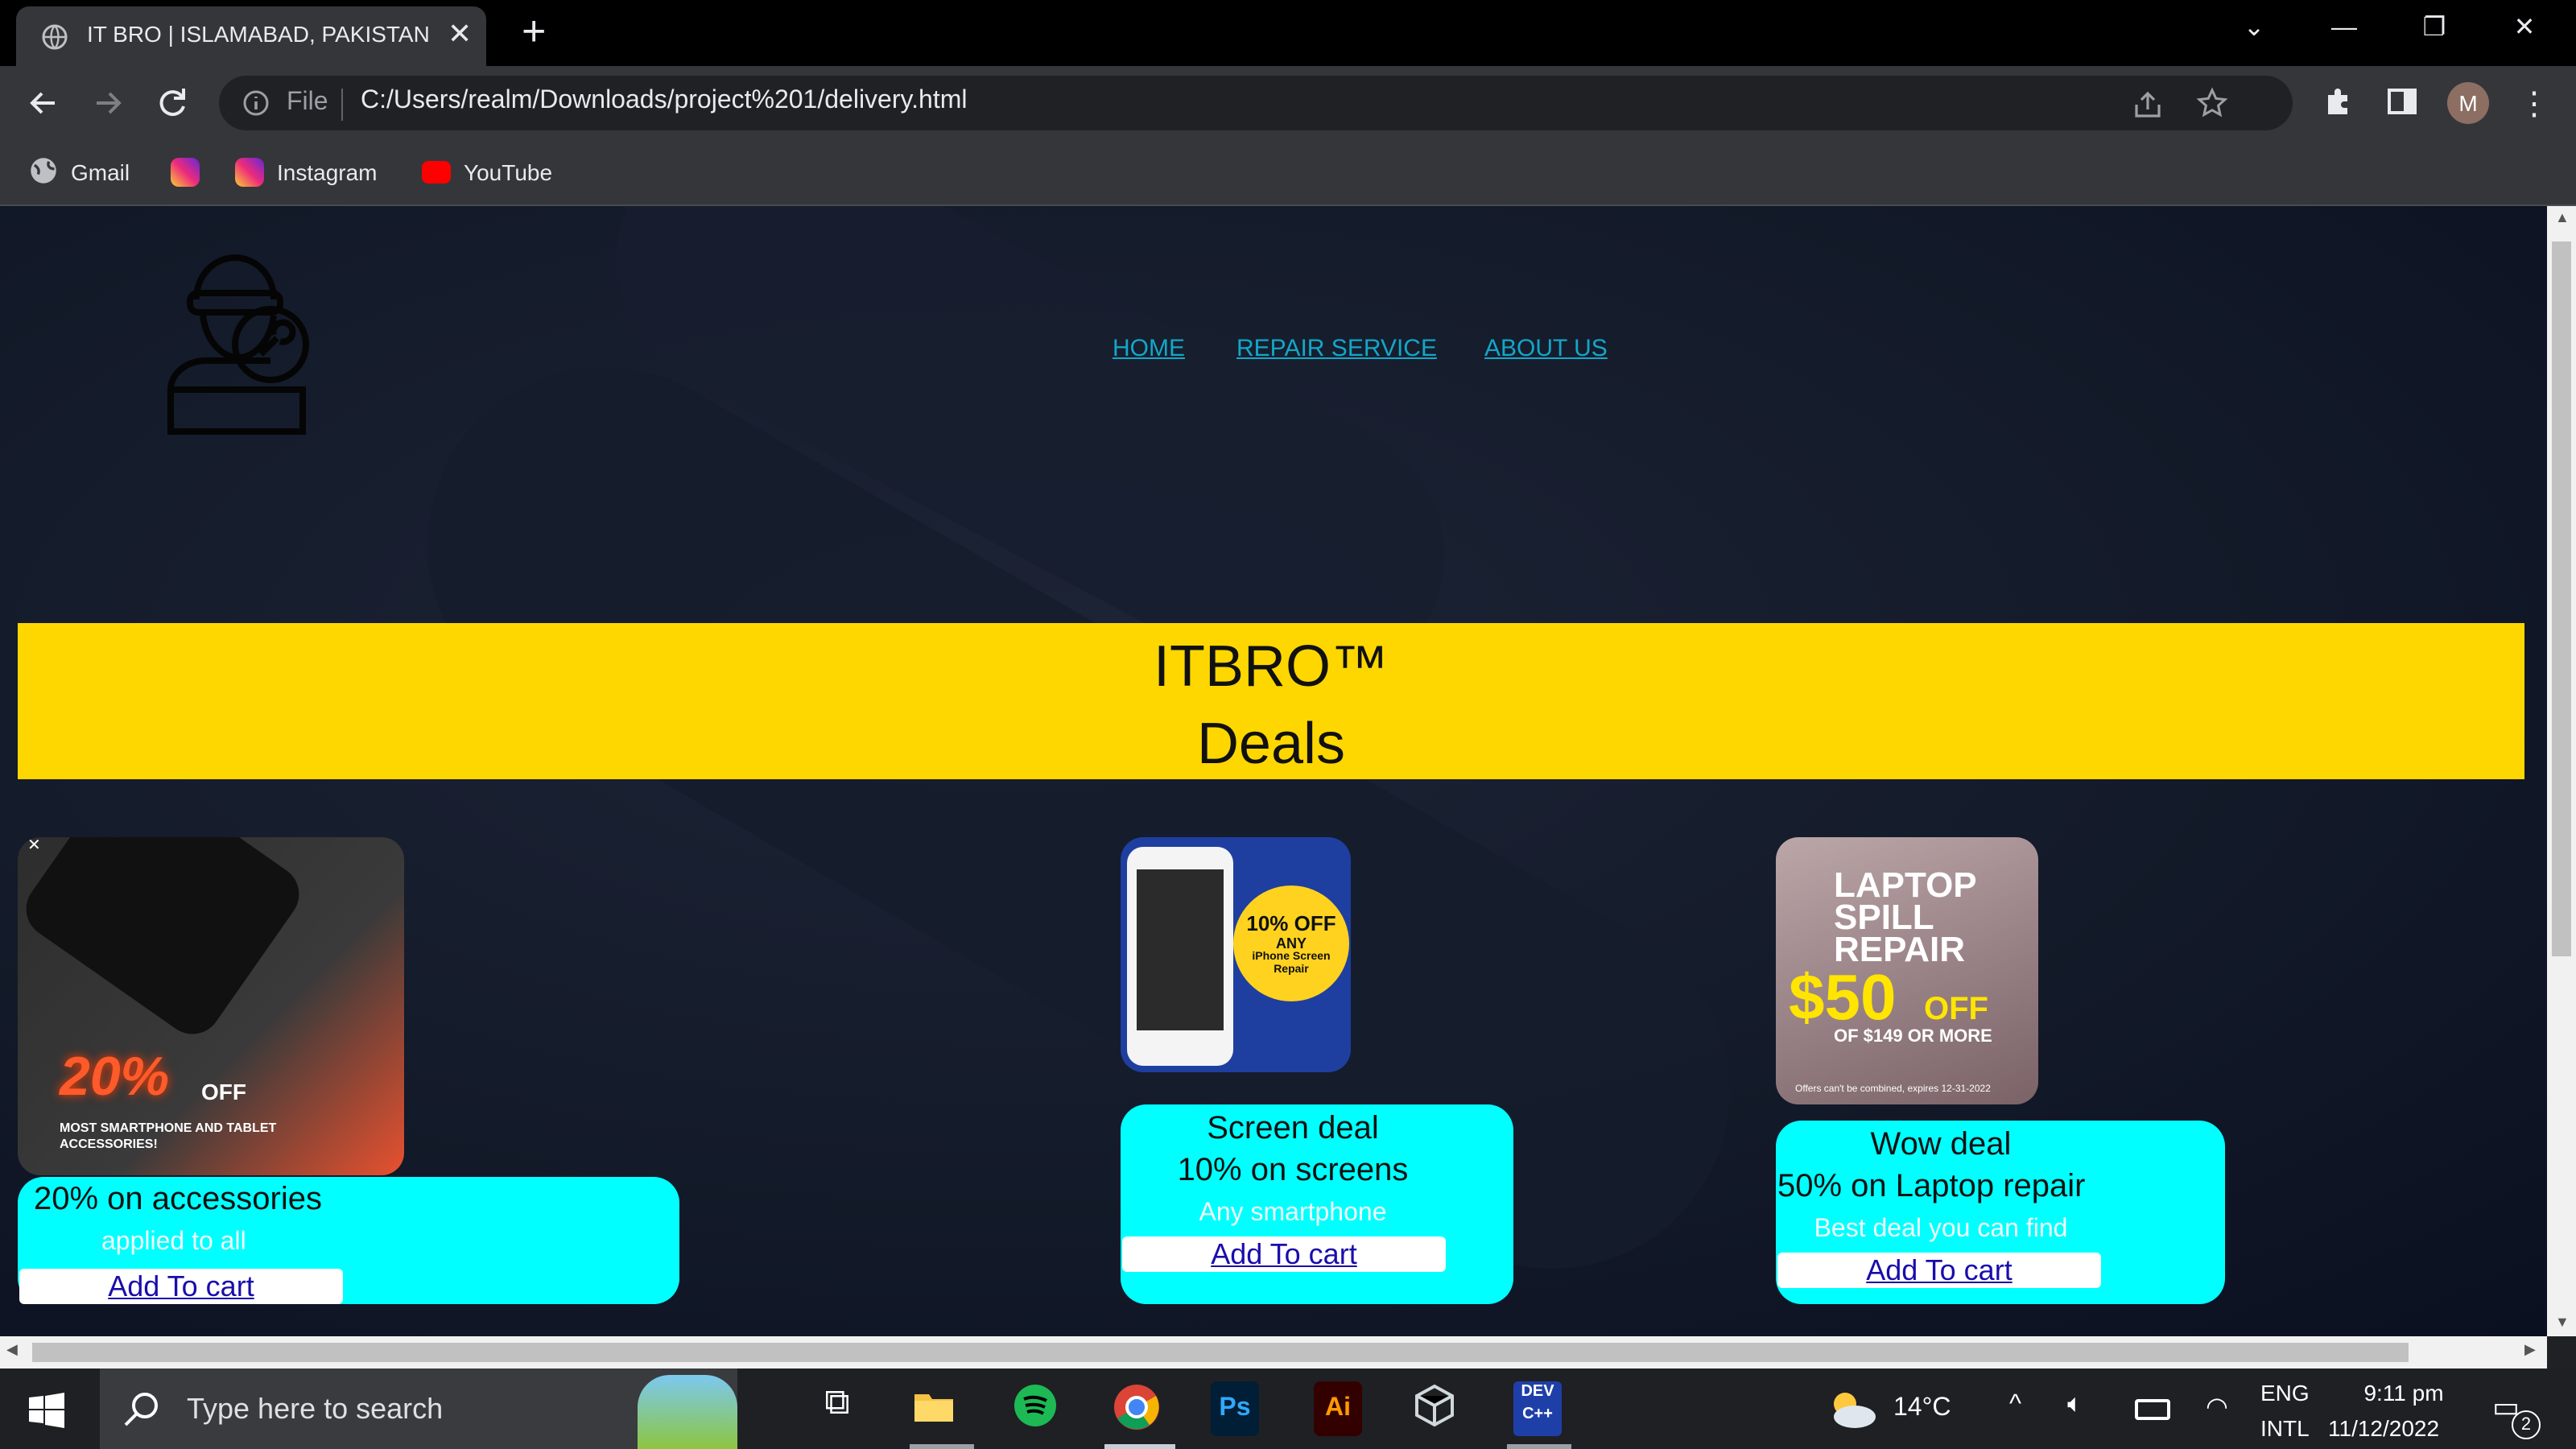 The height and width of the screenshot is (1449, 2576). Describe the element at coordinates (2402, 106) in the screenshot. I see `side-panel-icon` at that location.